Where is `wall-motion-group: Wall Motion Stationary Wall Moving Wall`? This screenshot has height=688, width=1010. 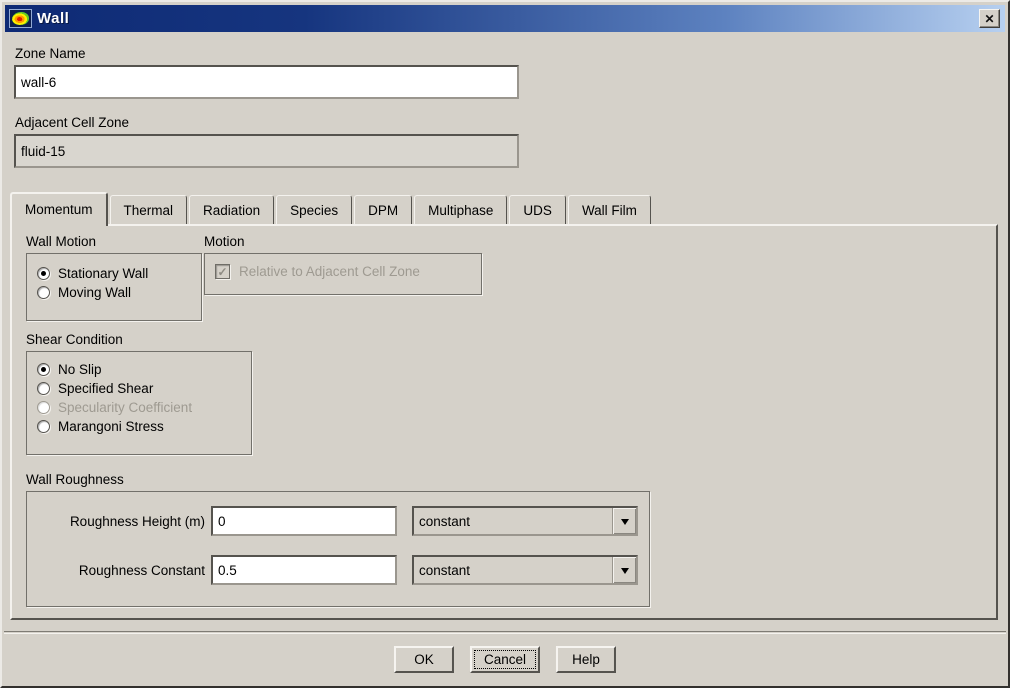 wall-motion-group: Wall Motion Stationary Wall Moving Wall is located at coordinates (114, 277).